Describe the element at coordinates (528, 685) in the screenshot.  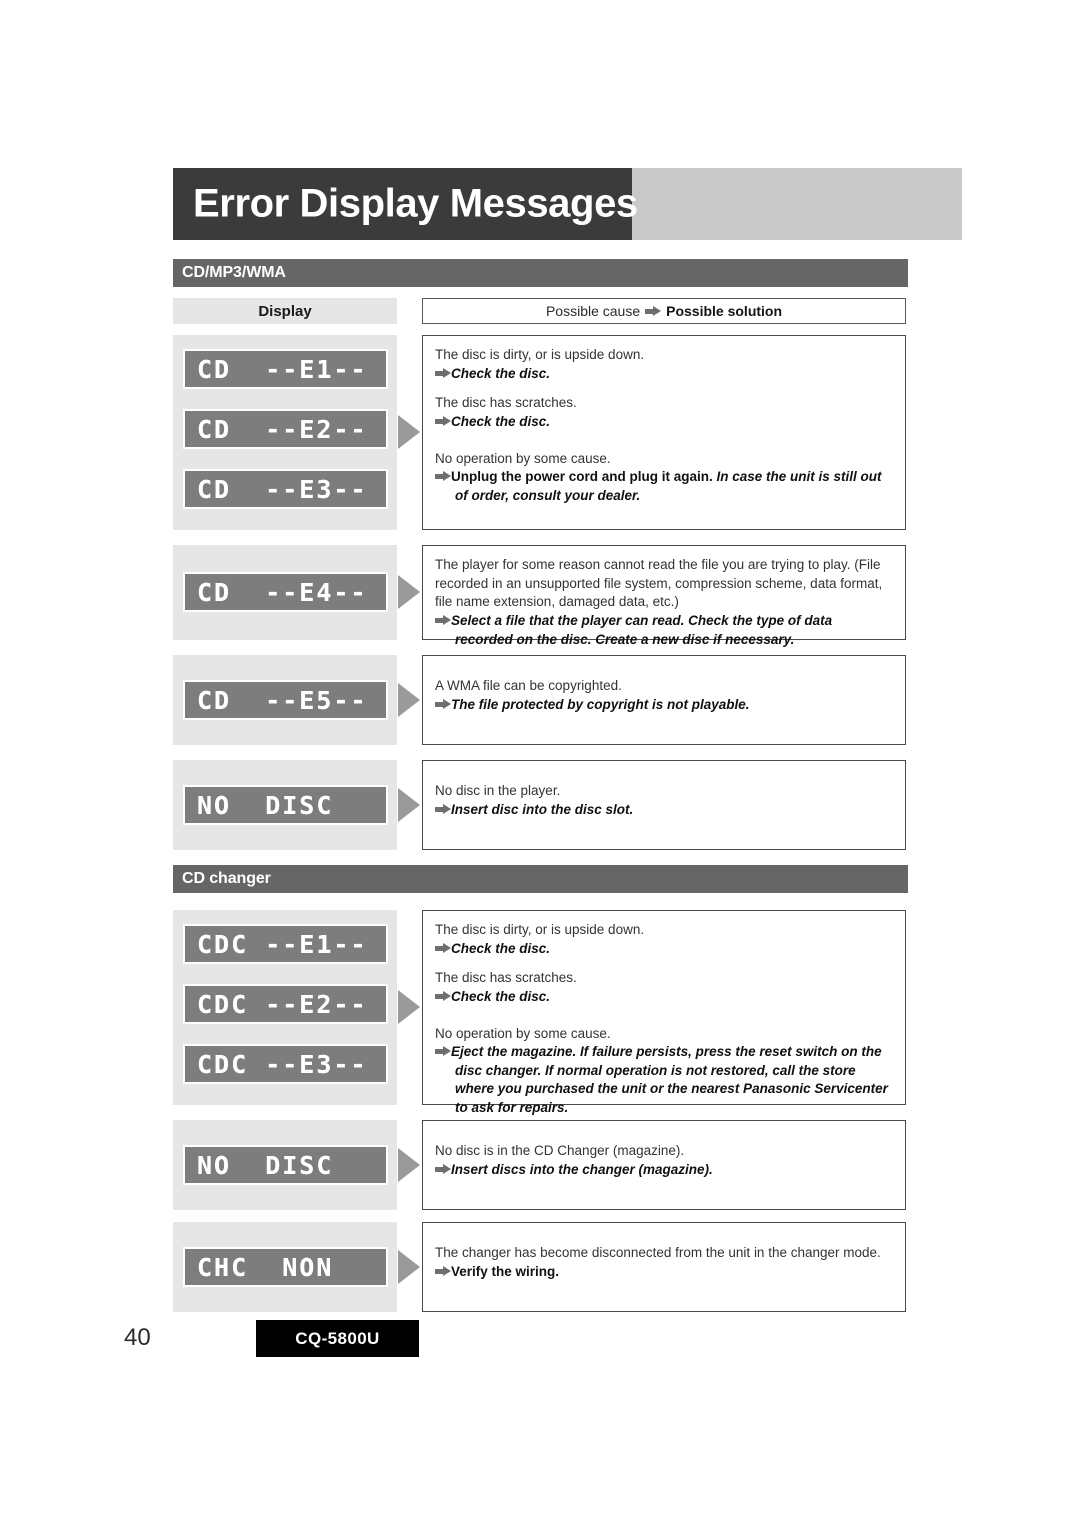
I see `cause-text: A WMA file can be copyrighted.` at that location.